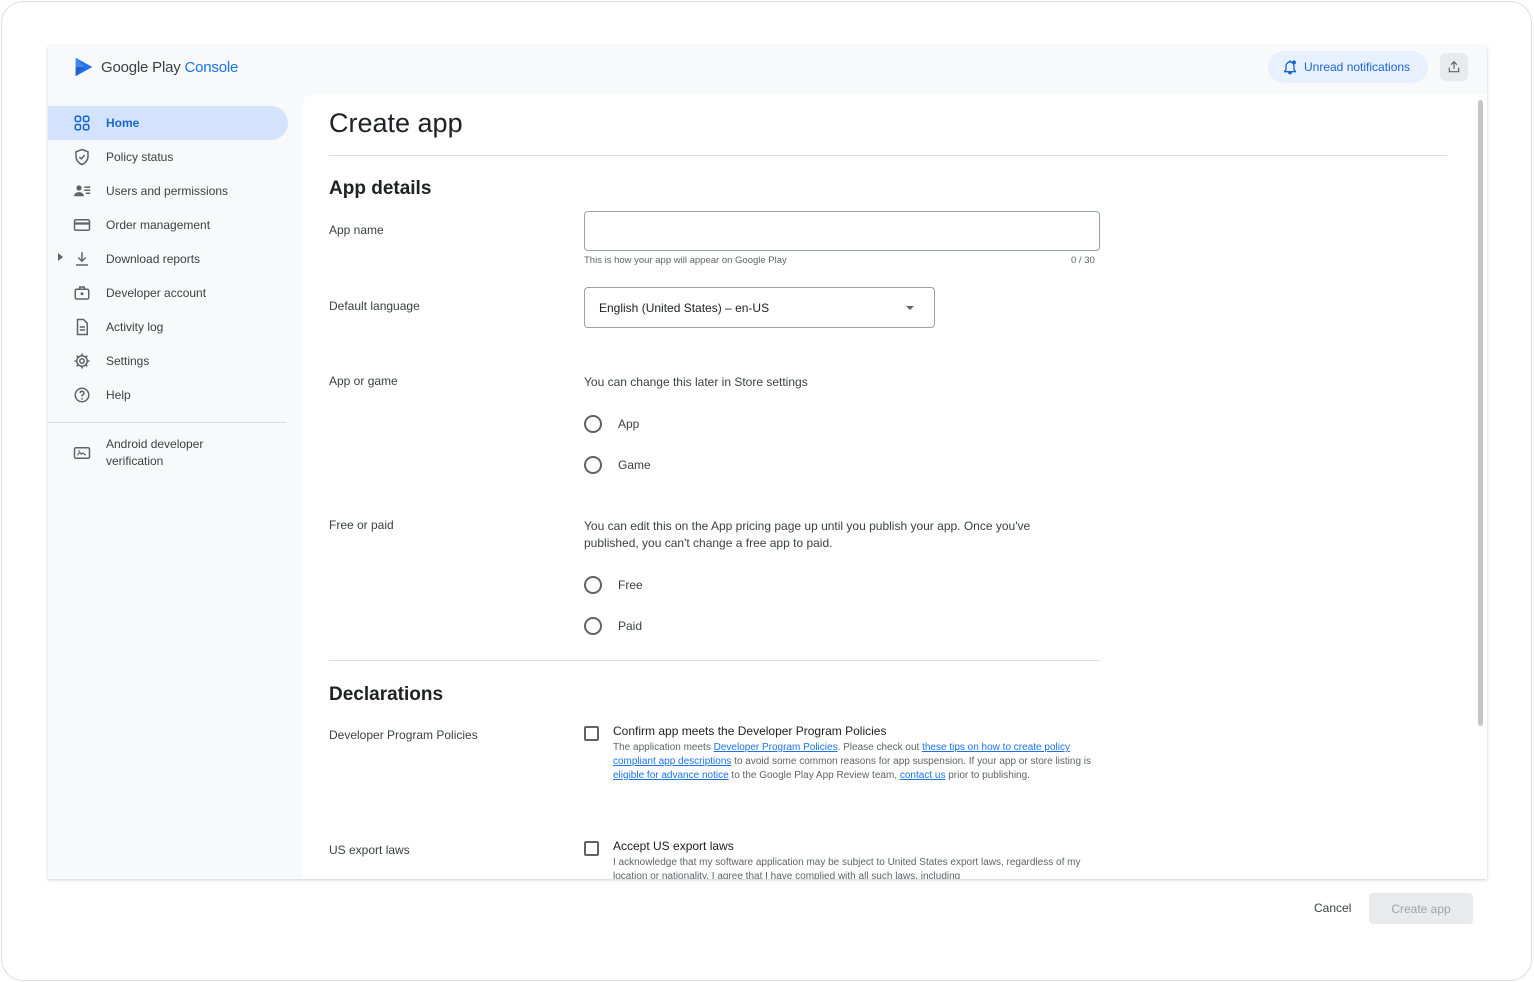 The image size is (1534, 983). What do you see at coordinates (923, 775) in the screenshot?
I see `contact-us-link: contact us` at bounding box center [923, 775].